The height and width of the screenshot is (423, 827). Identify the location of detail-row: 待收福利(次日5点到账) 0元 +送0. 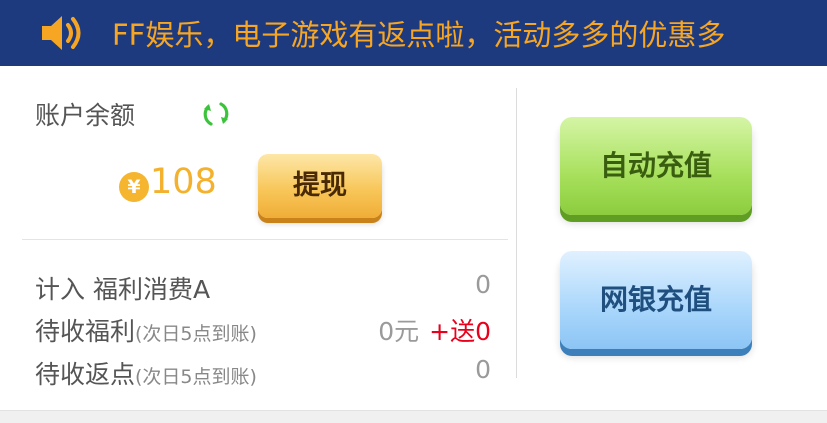
(270, 332).